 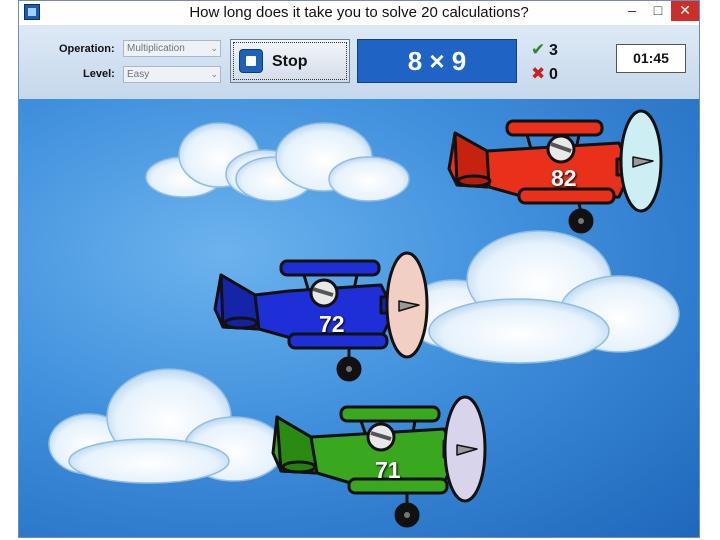 I want to click on maximize-button: □, so click(x=658, y=11).